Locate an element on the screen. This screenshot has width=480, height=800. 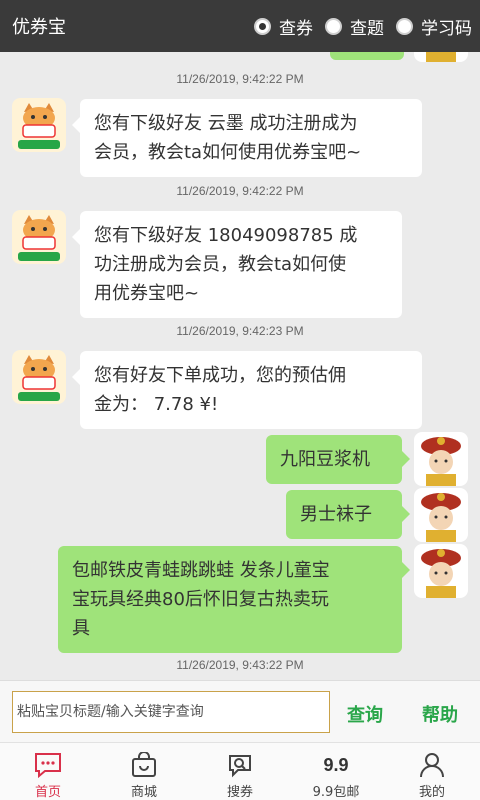
message-line: 您有下级好友 云墨 成功注册成为 is located at coordinates (226, 123).